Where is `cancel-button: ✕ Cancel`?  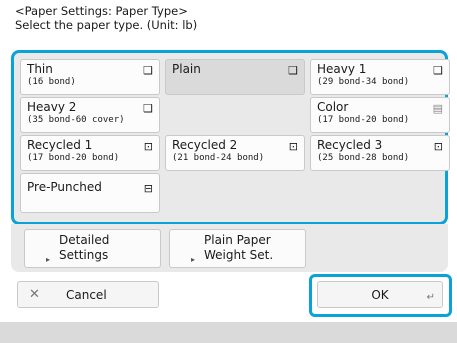 cancel-button: ✕ Cancel is located at coordinates (88, 294).